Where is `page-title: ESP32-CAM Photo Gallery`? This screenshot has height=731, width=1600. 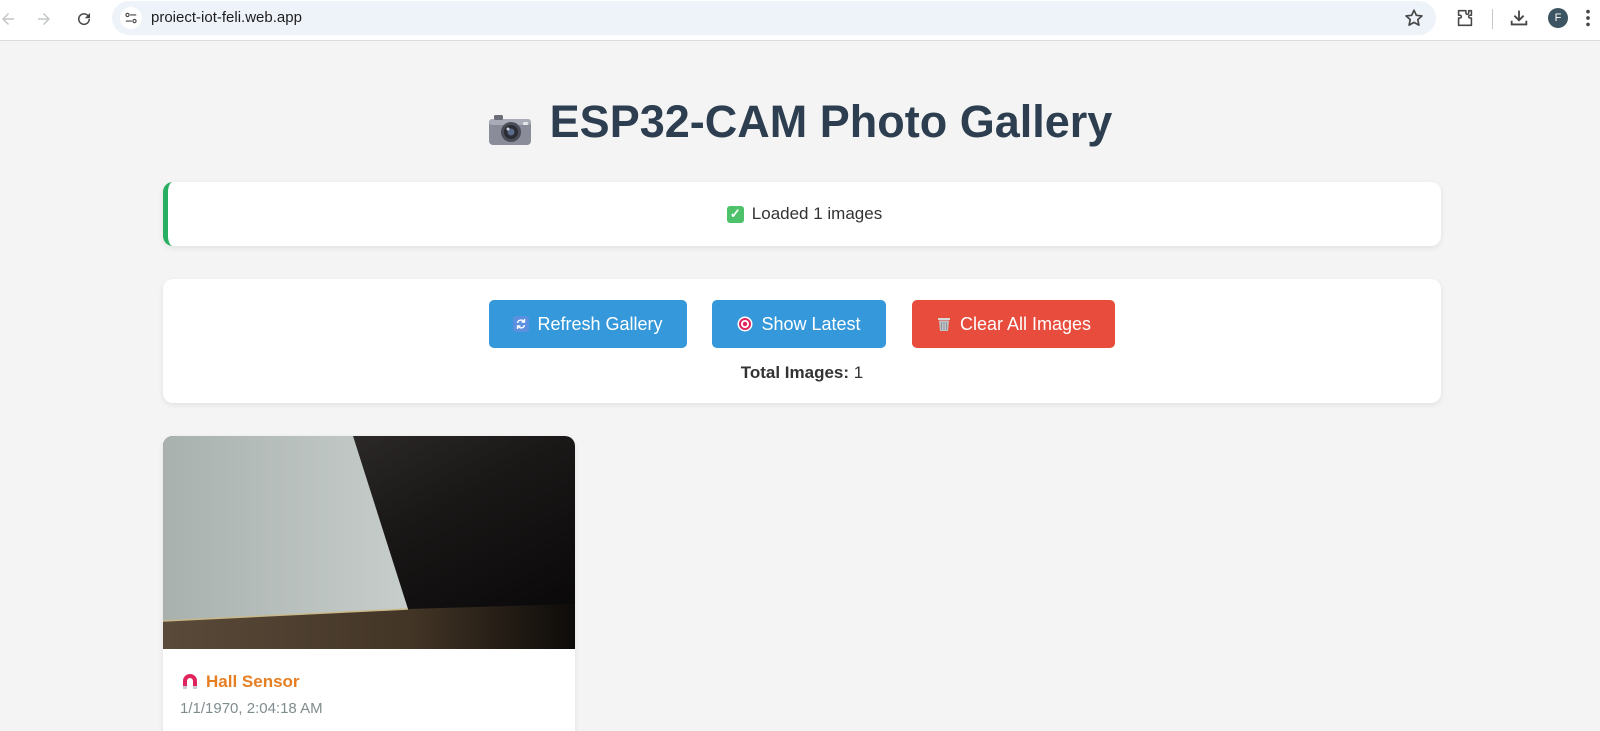 page-title: ESP32-CAM Photo Gallery is located at coordinates (800, 122).